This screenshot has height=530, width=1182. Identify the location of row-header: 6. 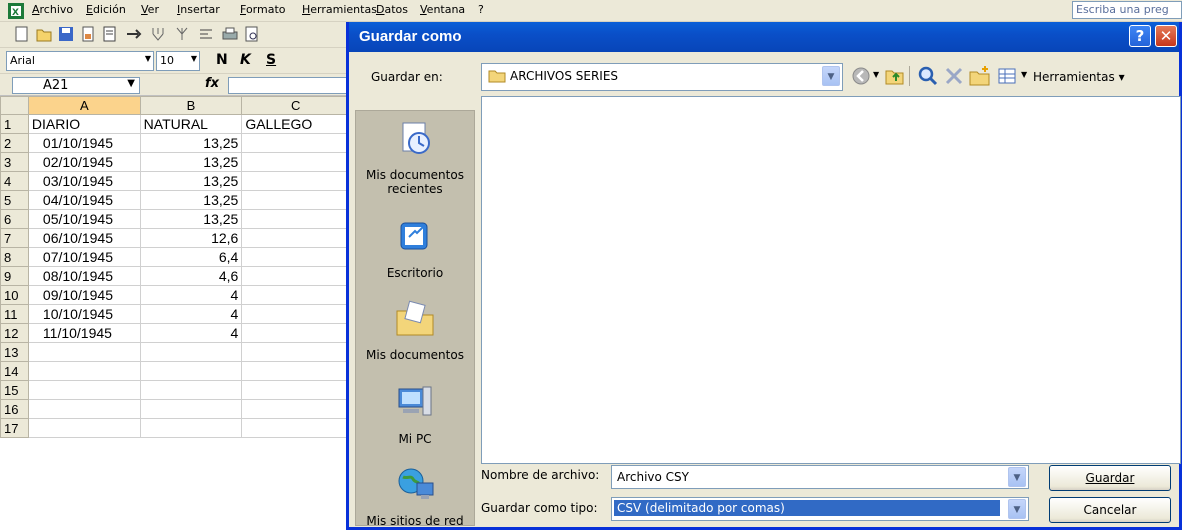
(14, 219).